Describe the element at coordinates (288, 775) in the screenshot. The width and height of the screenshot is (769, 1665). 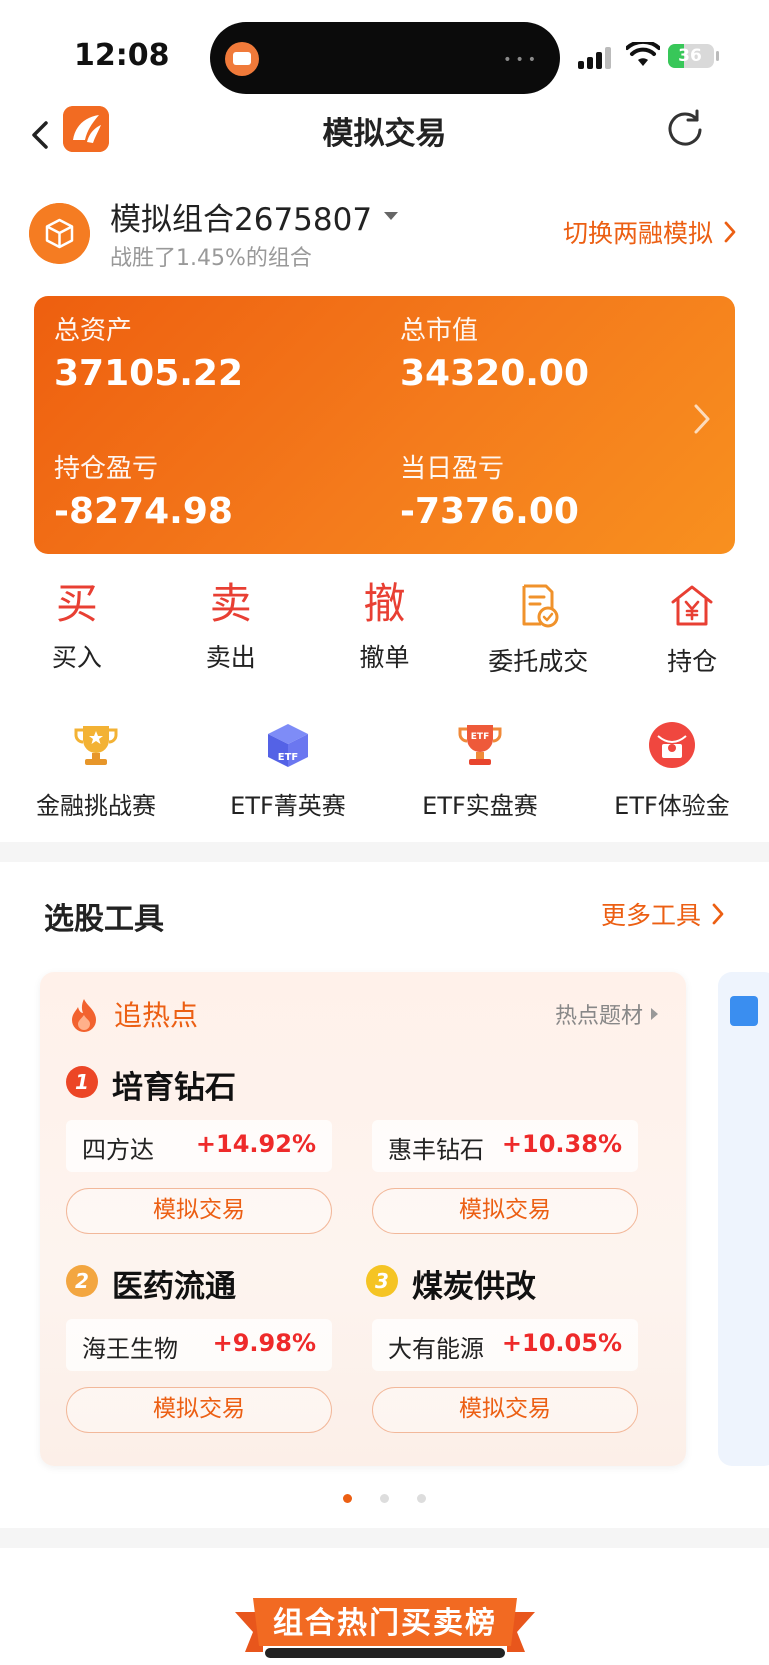
I see `etf-elite-item: ETF ETF菁英赛` at that location.